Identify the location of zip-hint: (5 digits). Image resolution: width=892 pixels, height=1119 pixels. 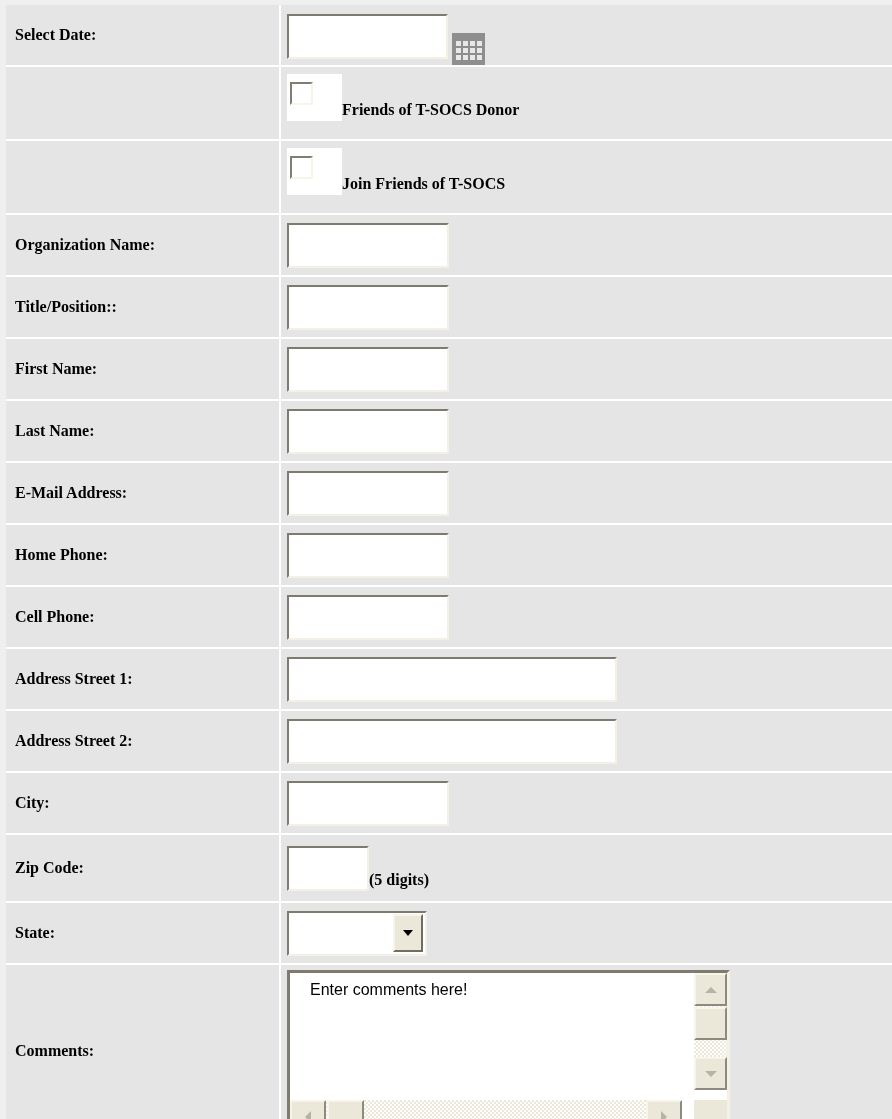
(399, 879).